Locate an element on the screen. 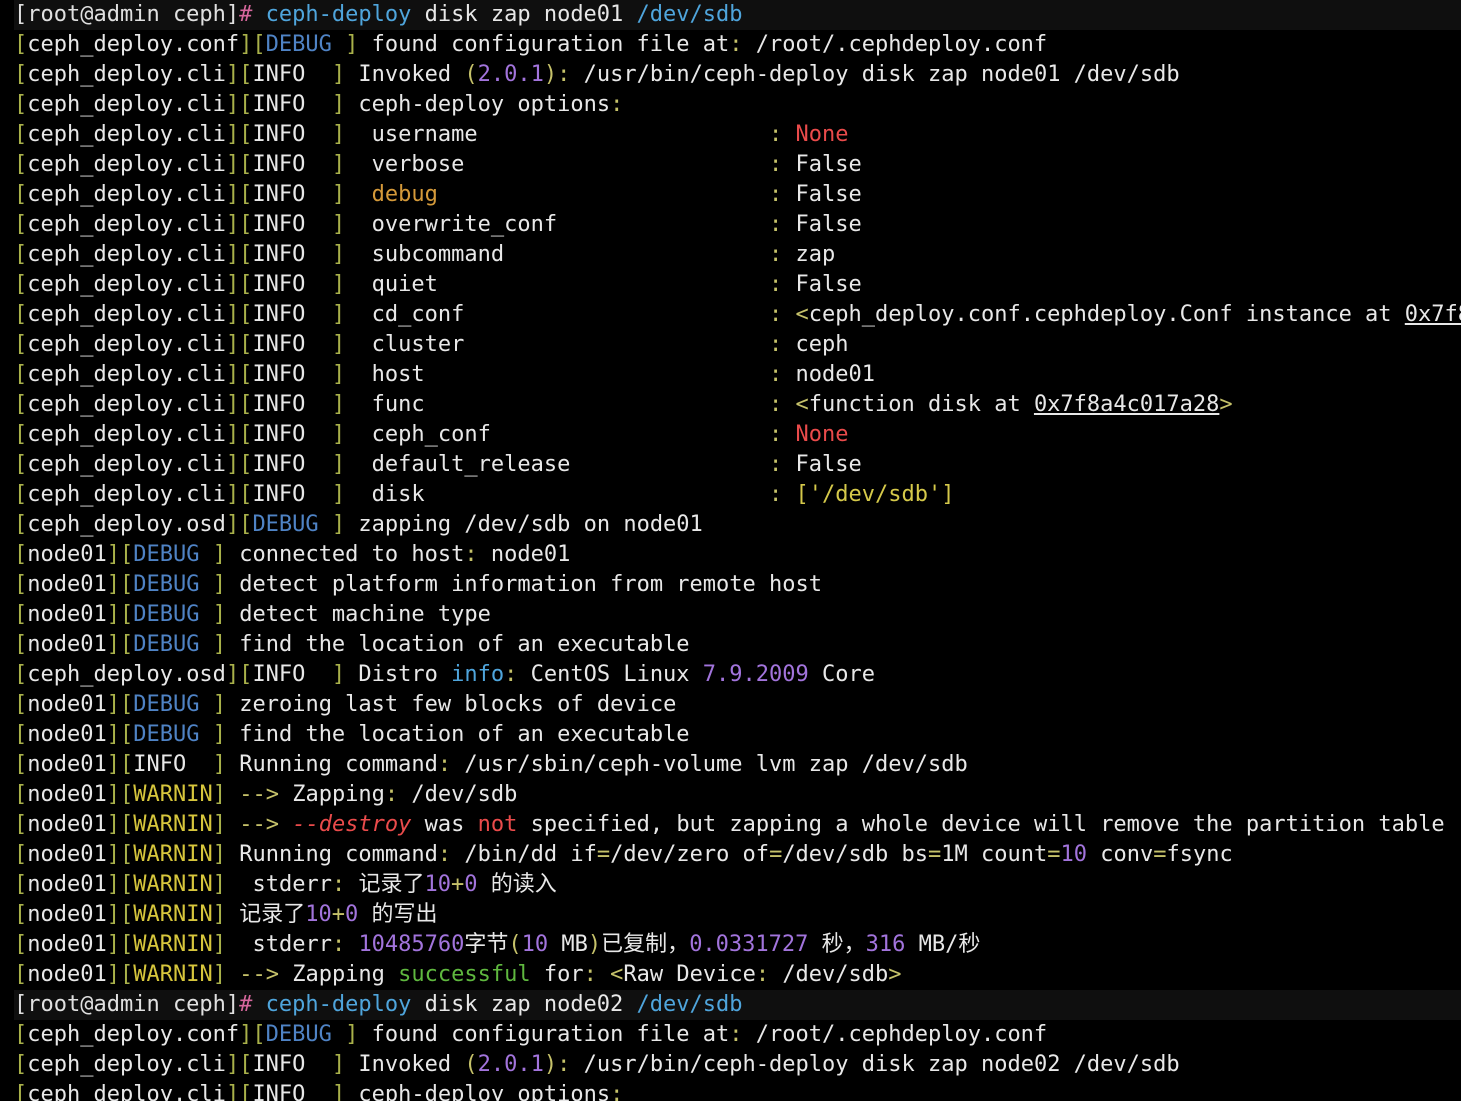  line-segment: Zapping is located at coordinates (345, 974).